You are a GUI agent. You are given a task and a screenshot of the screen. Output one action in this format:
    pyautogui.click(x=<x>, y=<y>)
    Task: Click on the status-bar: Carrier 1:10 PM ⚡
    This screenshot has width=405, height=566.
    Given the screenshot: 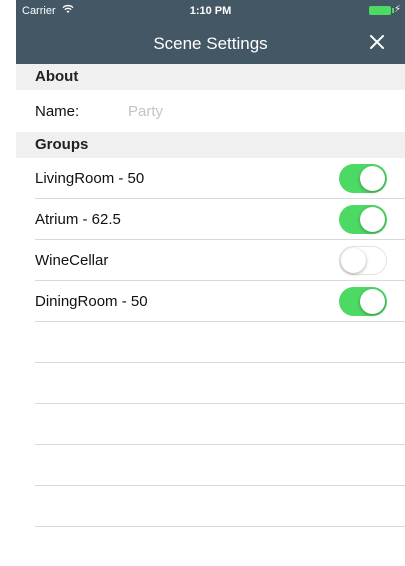 What is the action you would take?
    pyautogui.click(x=210, y=11)
    